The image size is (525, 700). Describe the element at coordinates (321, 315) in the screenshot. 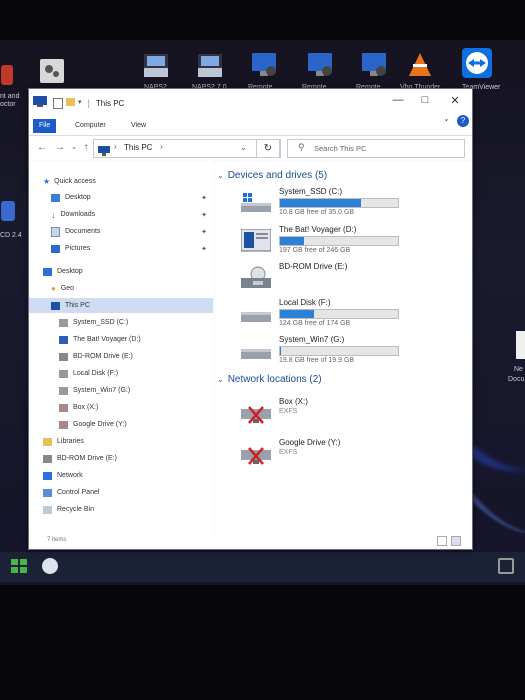

I see `drive-item-f: Local Disk (F:) 124 GB free of 174 GB` at that location.